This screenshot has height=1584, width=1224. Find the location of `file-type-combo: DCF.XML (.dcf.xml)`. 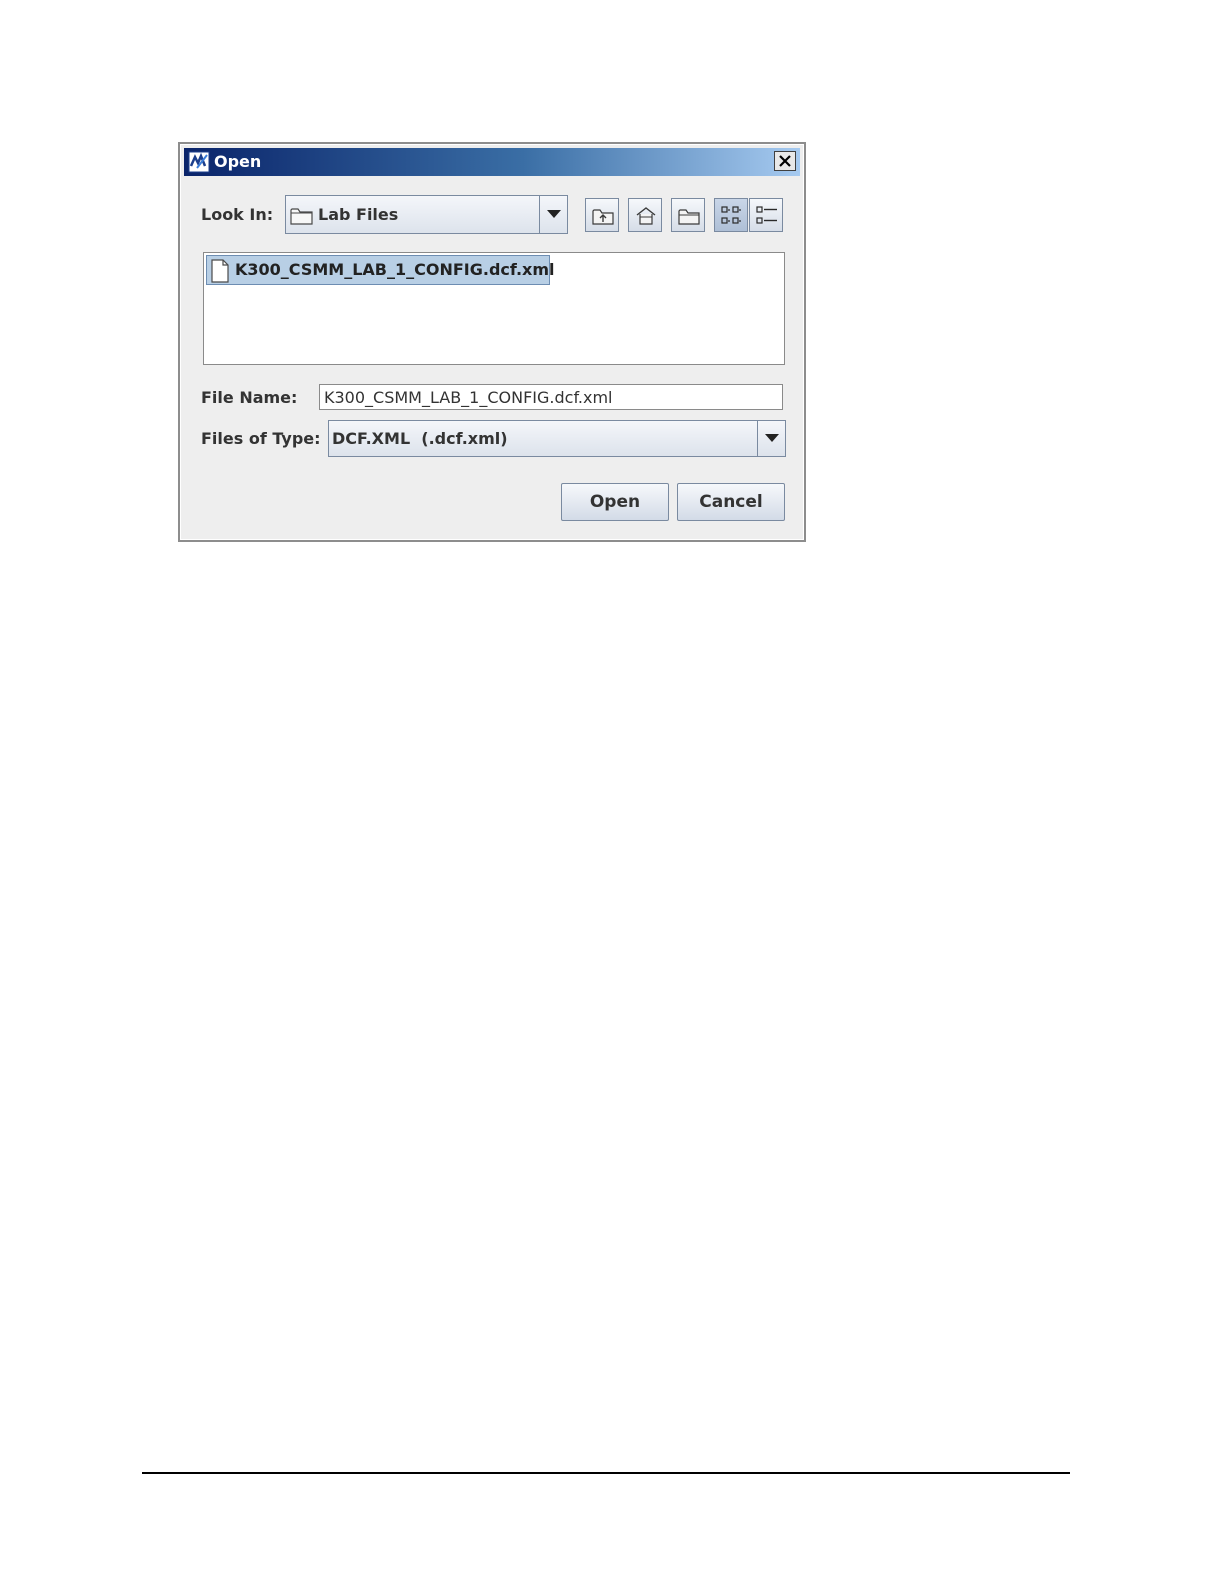

file-type-combo: DCF.XML (.dcf.xml) is located at coordinates (557, 438).